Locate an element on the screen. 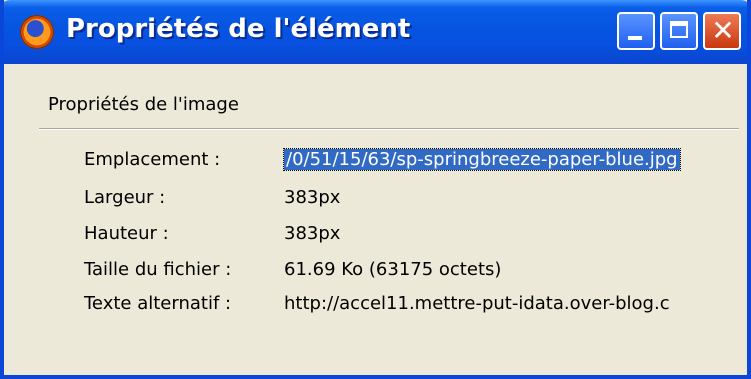 The image size is (751, 379). maximize-button is located at coordinates (679, 31).